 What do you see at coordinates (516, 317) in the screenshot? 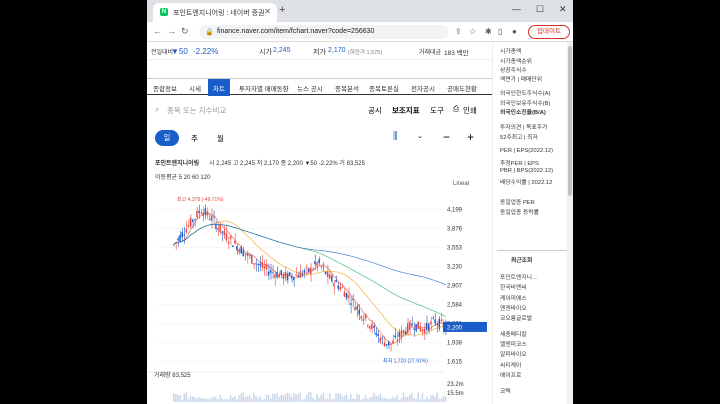
I see `sidebar-row: 코오롱글로벌` at bounding box center [516, 317].